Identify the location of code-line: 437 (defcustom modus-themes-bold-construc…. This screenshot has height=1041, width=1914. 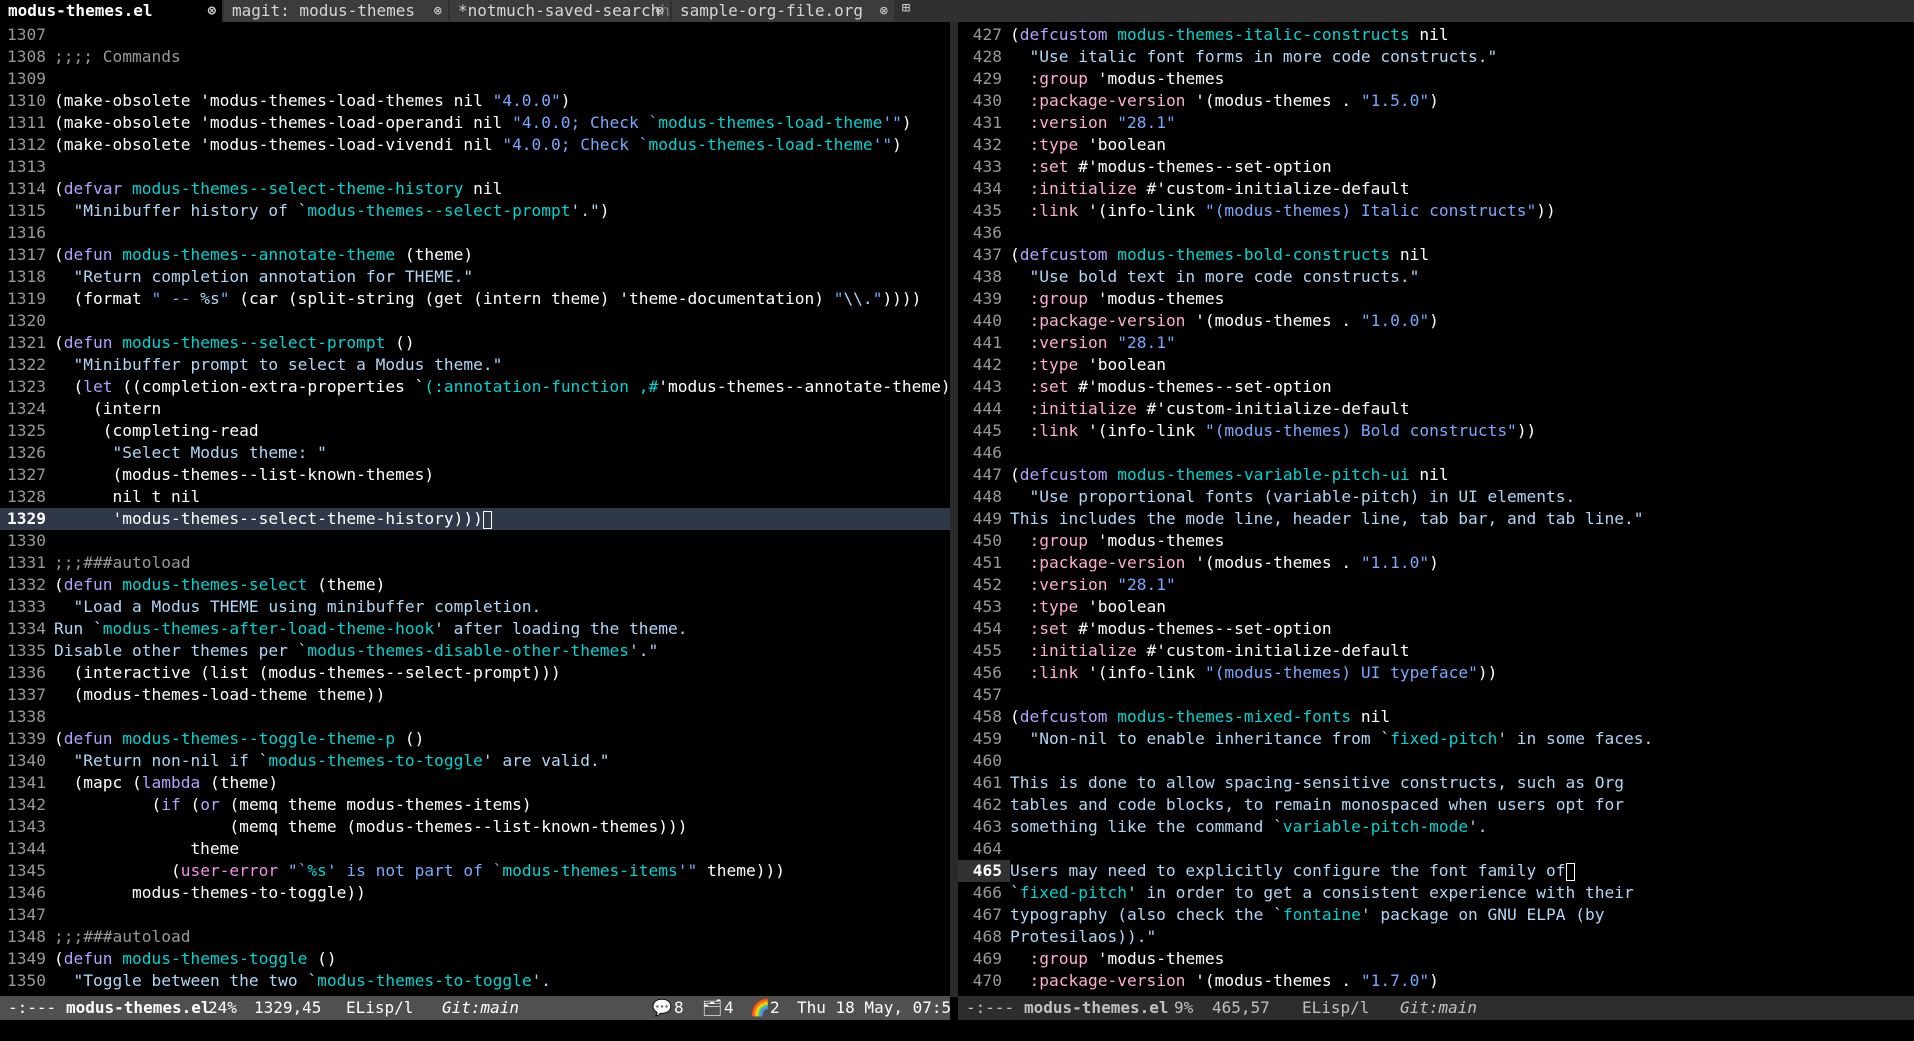
(1436, 255).